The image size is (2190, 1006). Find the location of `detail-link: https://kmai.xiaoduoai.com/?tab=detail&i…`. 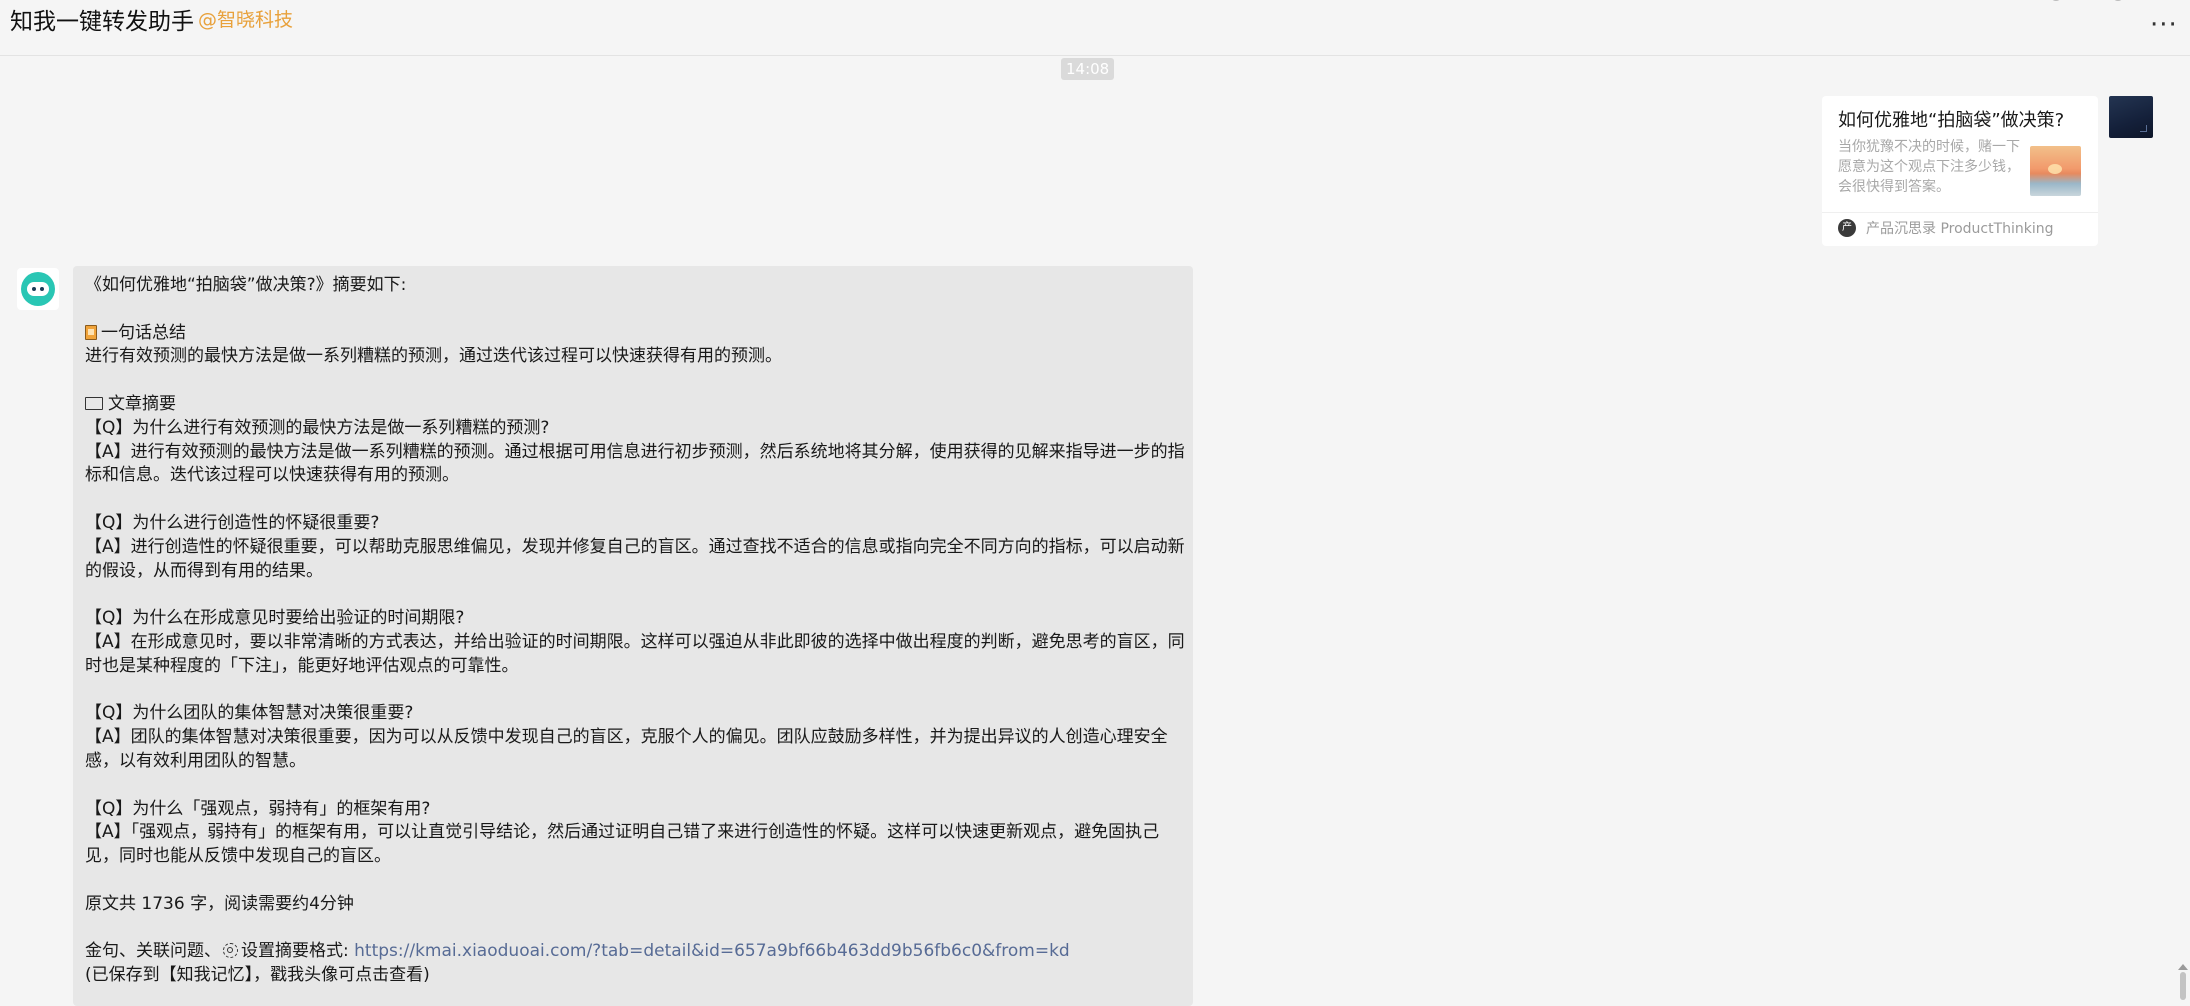

detail-link: https://kmai.xiaoduoai.com/?tab=detail&i… is located at coordinates (712, 951).